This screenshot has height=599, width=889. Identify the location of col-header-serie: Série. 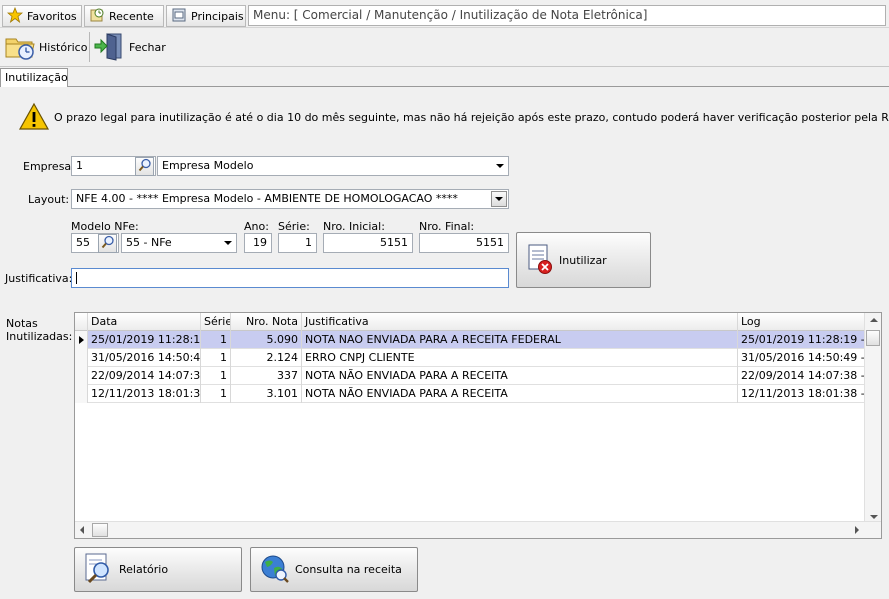
(216, 322).